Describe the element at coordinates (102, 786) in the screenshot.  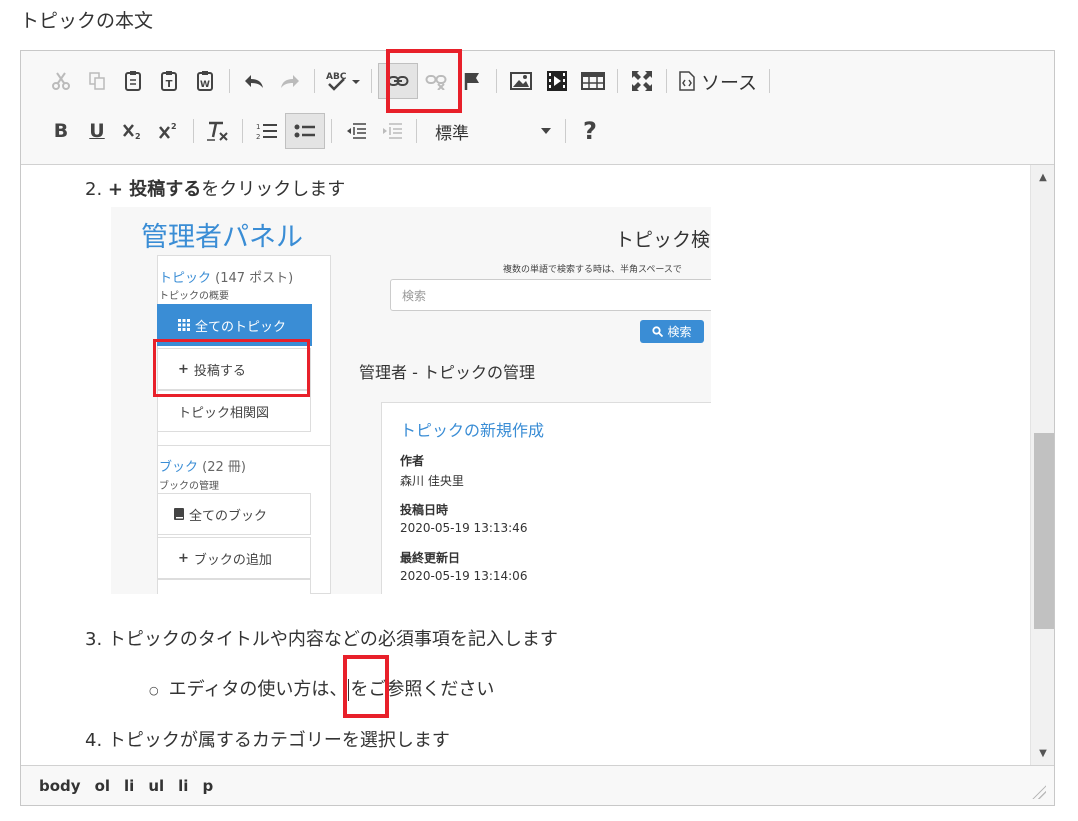
I see `path-item: ol` at that location.